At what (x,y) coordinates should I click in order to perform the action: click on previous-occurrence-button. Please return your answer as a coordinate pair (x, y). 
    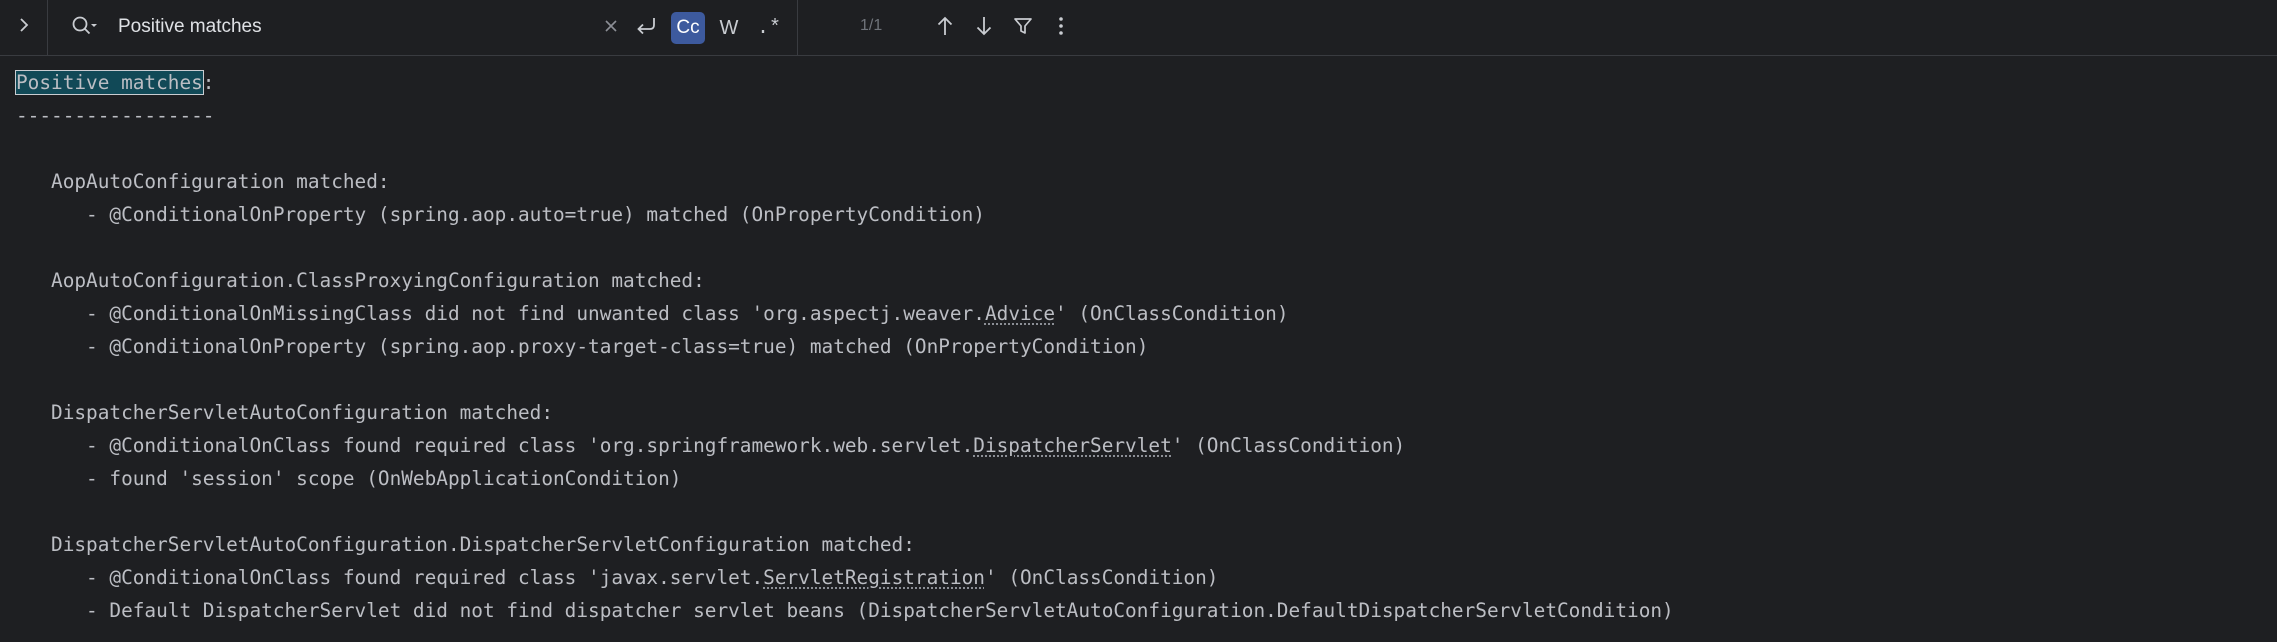
    Looking at the image, I should click on (945, 28).